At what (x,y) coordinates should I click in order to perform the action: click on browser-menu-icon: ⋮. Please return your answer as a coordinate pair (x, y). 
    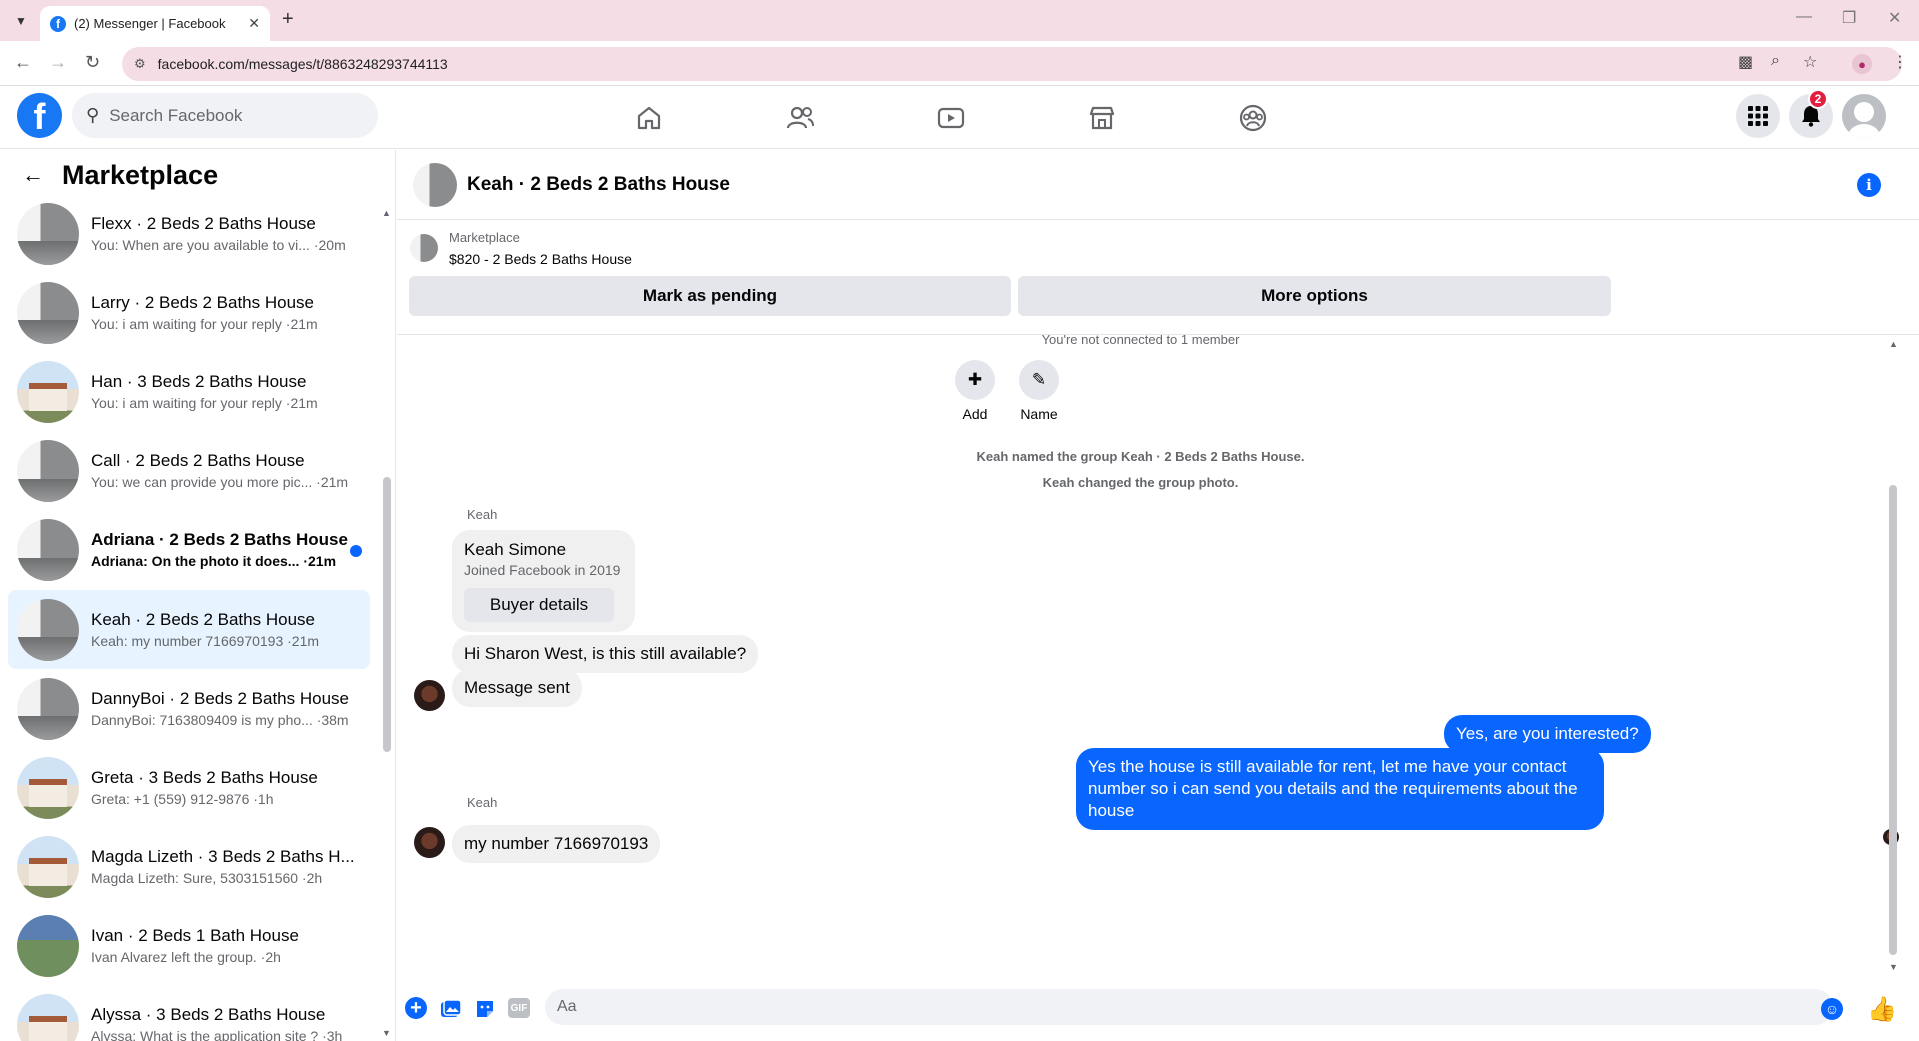
    Looking at the image, I should click on (1900, 62).